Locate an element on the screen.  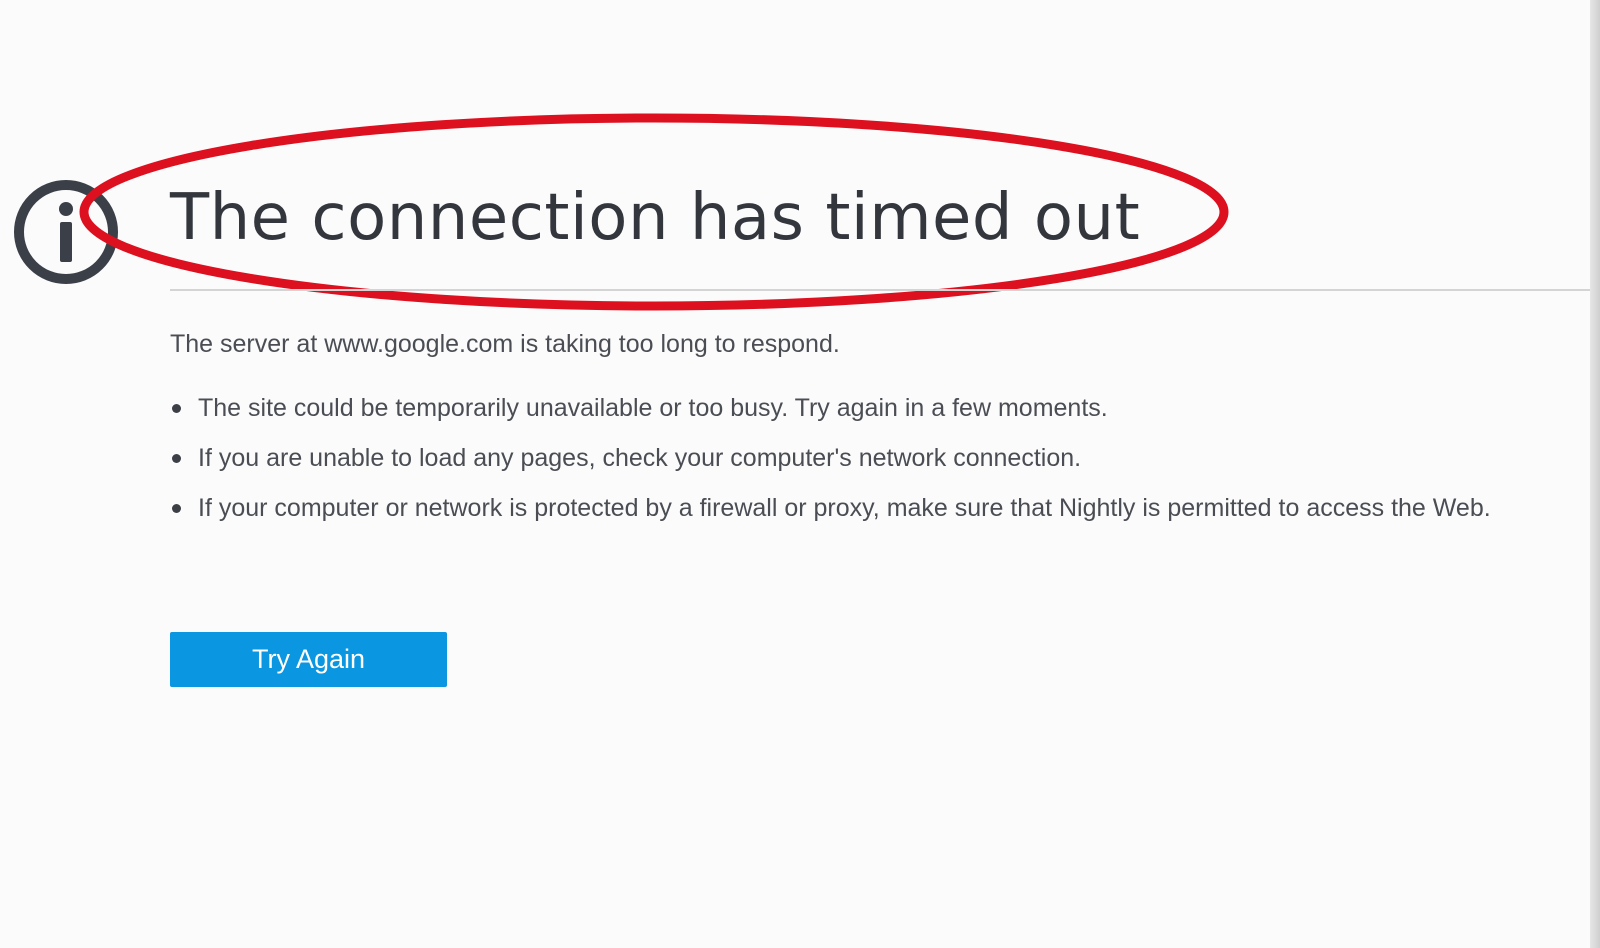
divider is located at coordinates (880, 290).